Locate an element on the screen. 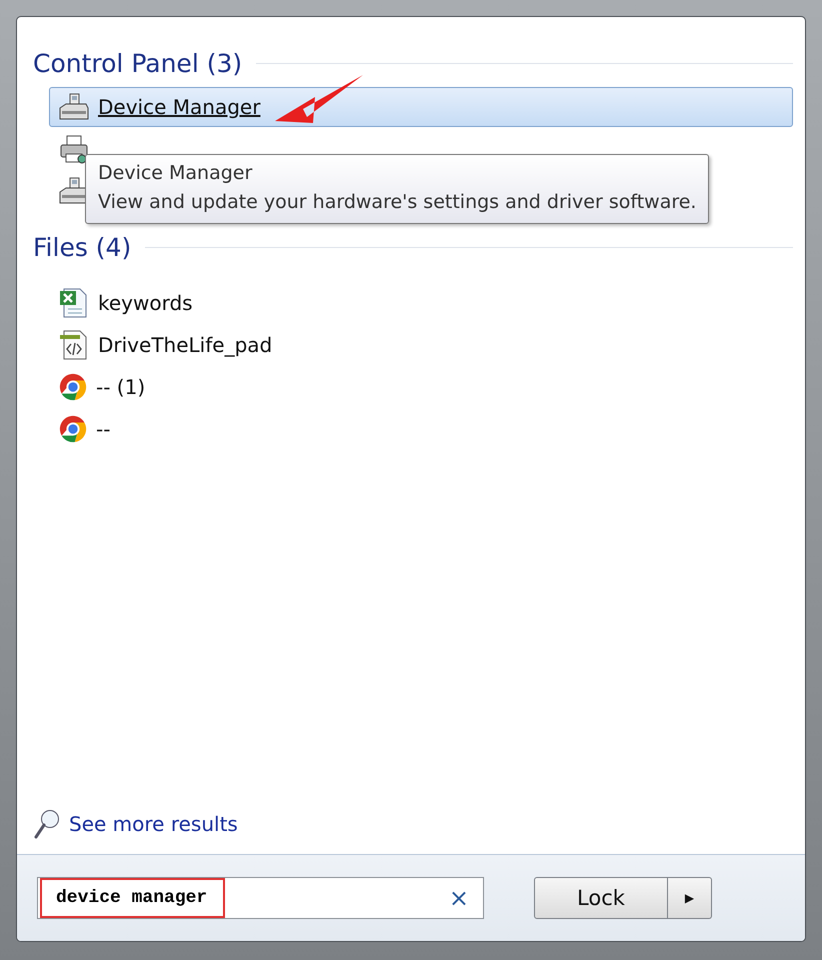  tooltip-description: View and update your hardware's settings and driver software. is located at coordinates (397, 202).